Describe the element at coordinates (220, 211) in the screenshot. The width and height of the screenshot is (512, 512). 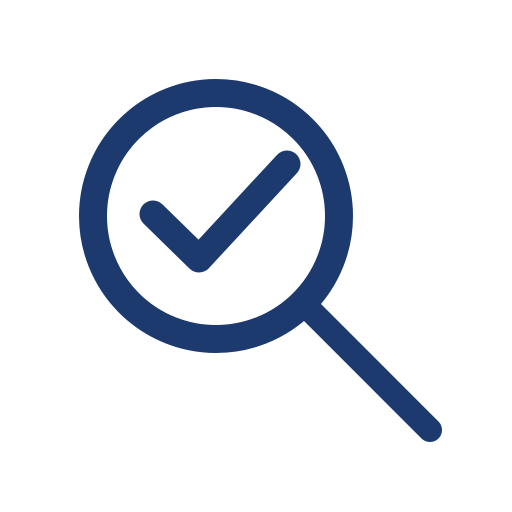
I see `checkmark-icon` at that location.